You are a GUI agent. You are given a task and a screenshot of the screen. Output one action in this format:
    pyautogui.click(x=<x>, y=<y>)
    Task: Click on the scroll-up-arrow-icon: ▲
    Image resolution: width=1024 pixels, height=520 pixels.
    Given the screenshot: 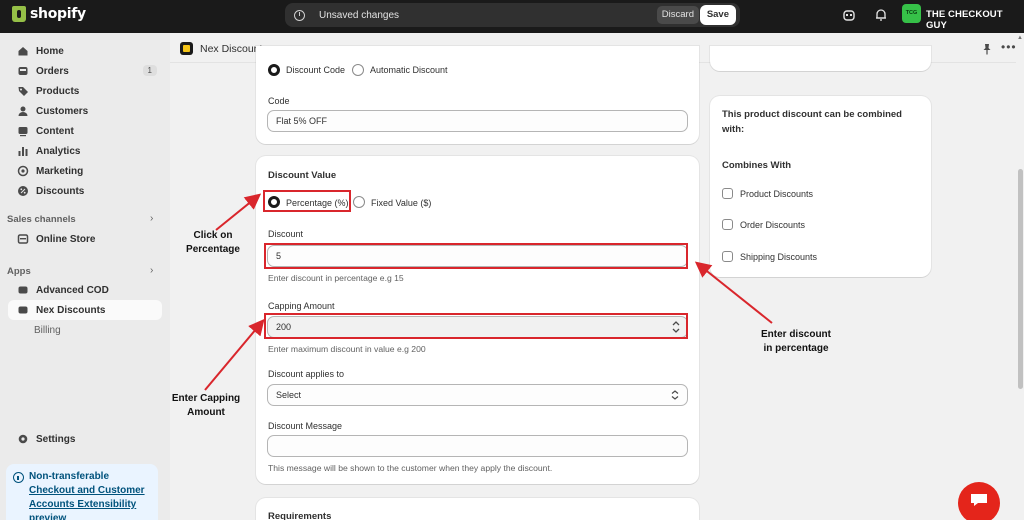 What is the action you would take?
    pyautogui.click(x=1020, y=38)
    